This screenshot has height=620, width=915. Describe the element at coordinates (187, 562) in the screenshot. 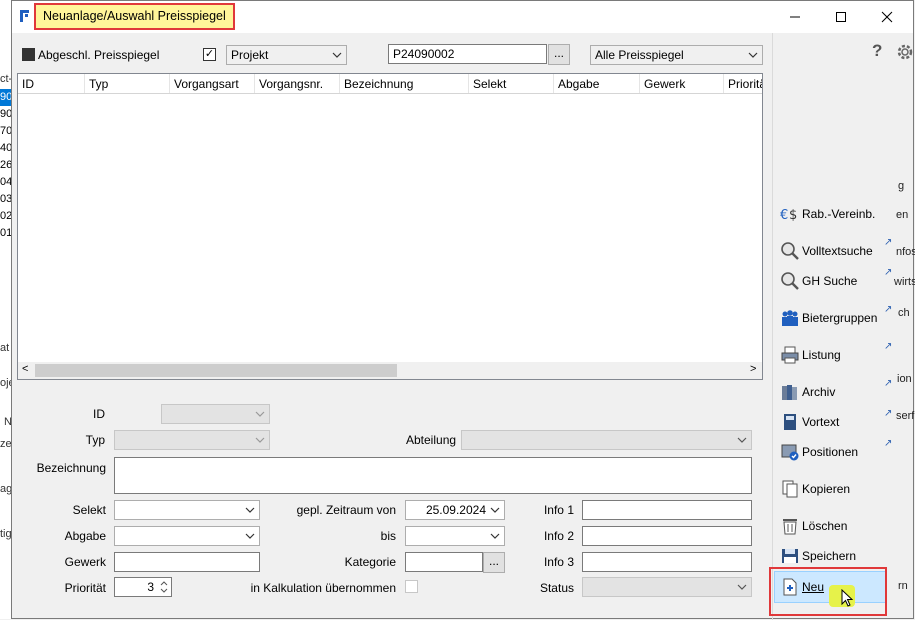

I see `gewerk-field` at that location.